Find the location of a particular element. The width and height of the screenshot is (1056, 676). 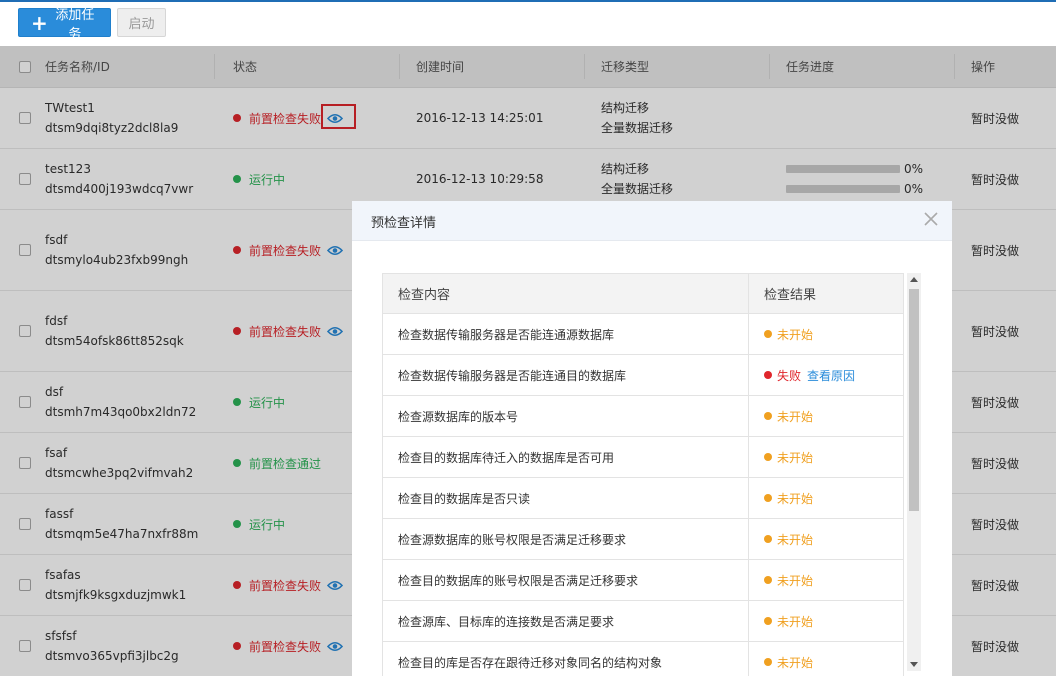

precheck-row: 检查源数据库的账号权限是否满足迁移要求 未开始 is located at coordinates (643, 539).